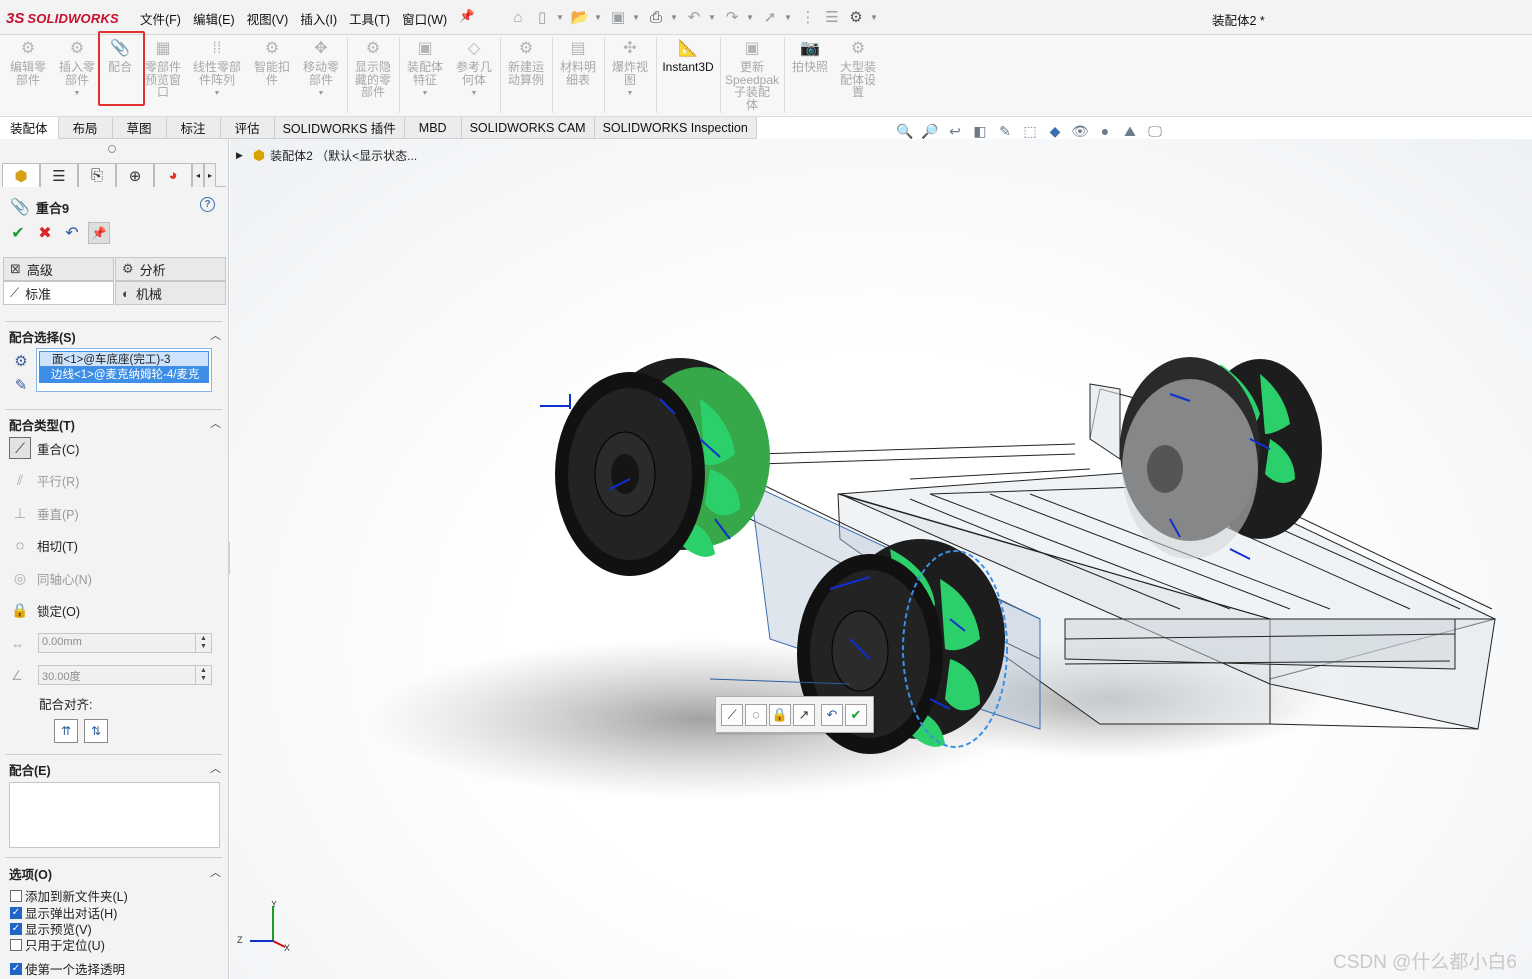 This screenshot has width=1532, height=979. What do you see at coordinates (732, 17) in the screenshot?
I see `redo-icon: ↷` at bounding box center [732, 17].